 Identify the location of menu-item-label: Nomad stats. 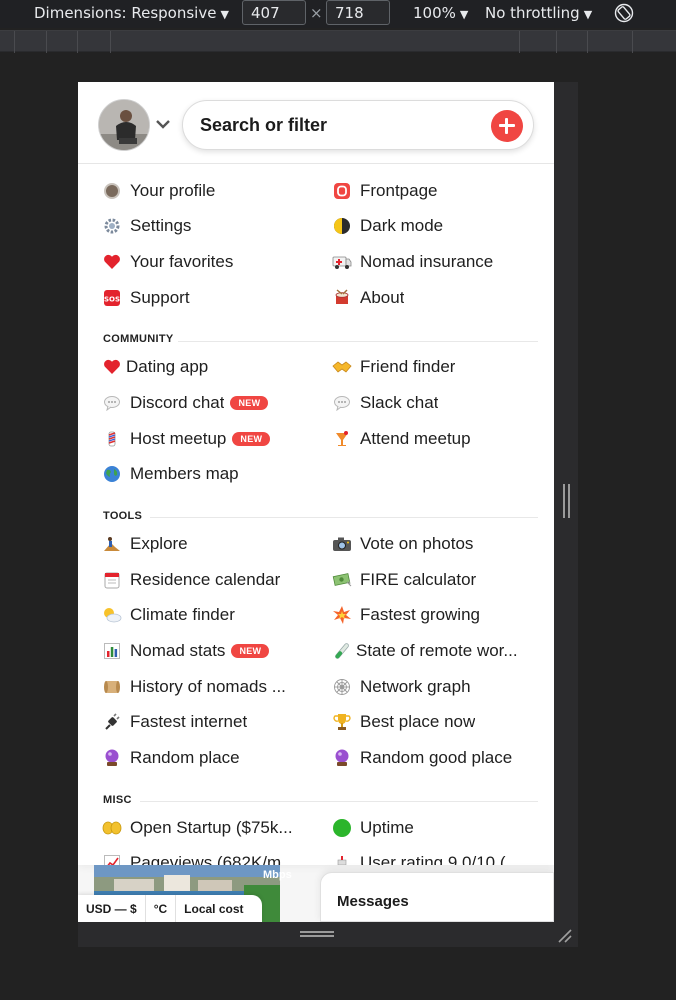
(178, 650).